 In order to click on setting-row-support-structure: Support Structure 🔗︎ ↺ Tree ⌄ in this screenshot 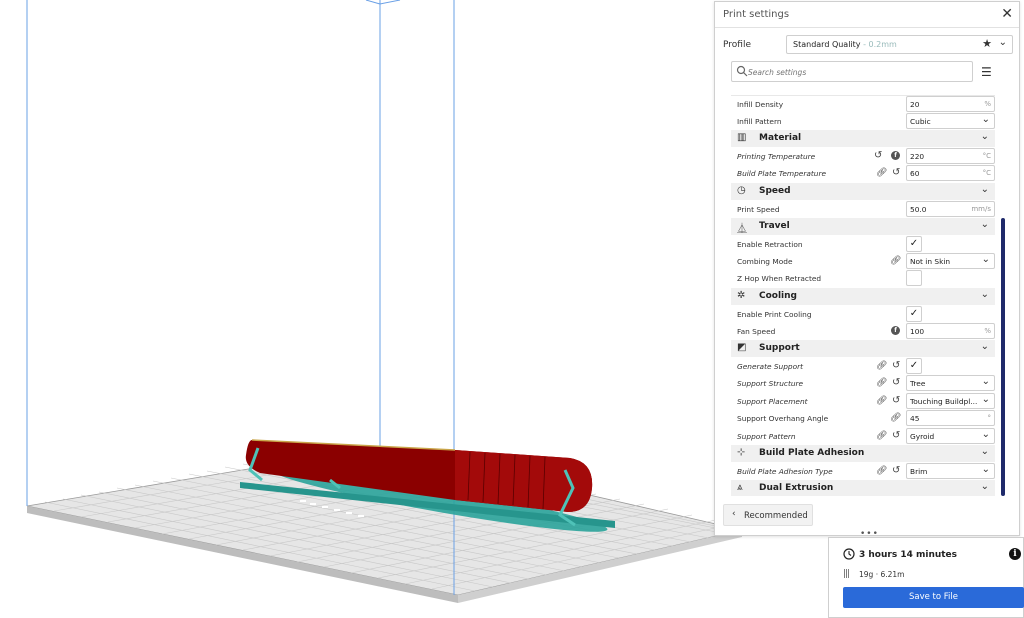, I will do `click(863, 383)`.